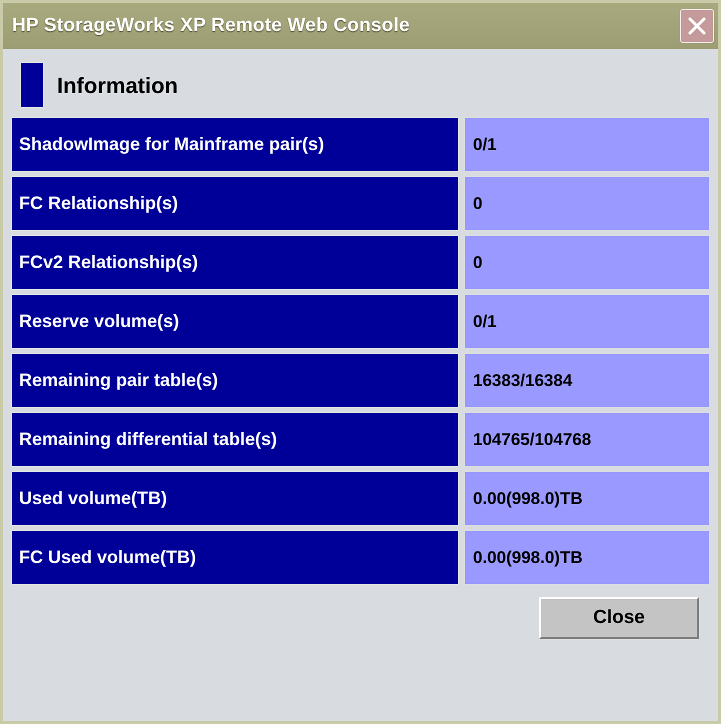 This screenshot has width=721, height=724. I want to click on row-label: Reserve volume(s), so click(235, 321).